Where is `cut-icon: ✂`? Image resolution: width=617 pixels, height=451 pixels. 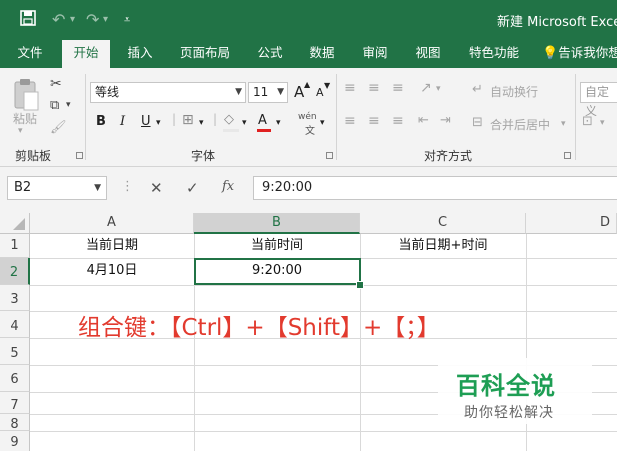
cut-icon: ✂ is located at coordinates (56, 84).